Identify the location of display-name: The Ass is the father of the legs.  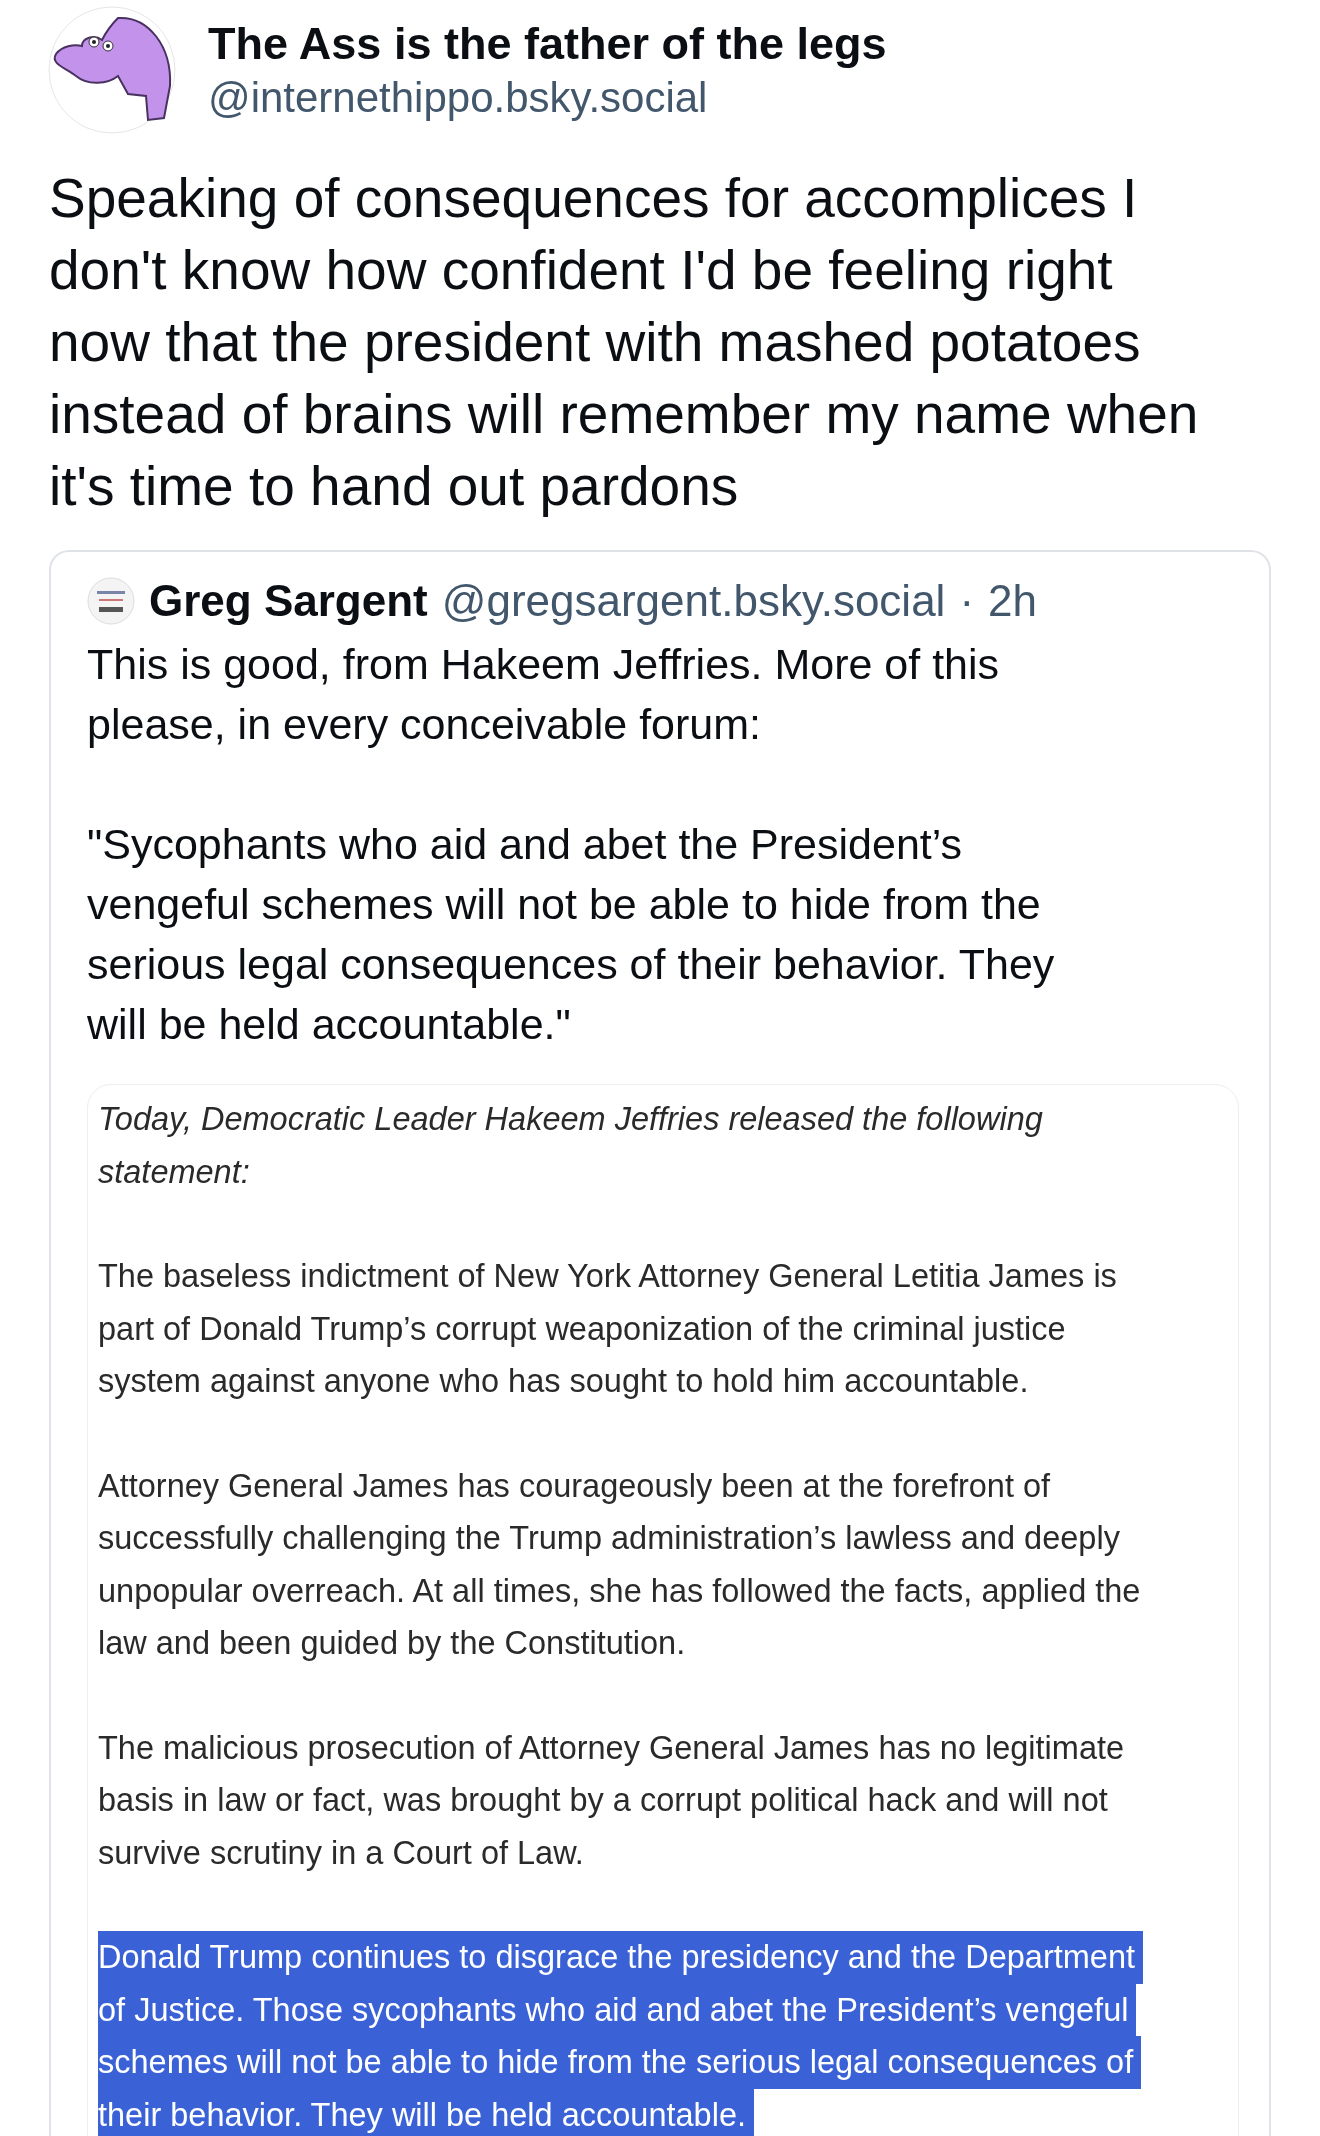
(547, 44).